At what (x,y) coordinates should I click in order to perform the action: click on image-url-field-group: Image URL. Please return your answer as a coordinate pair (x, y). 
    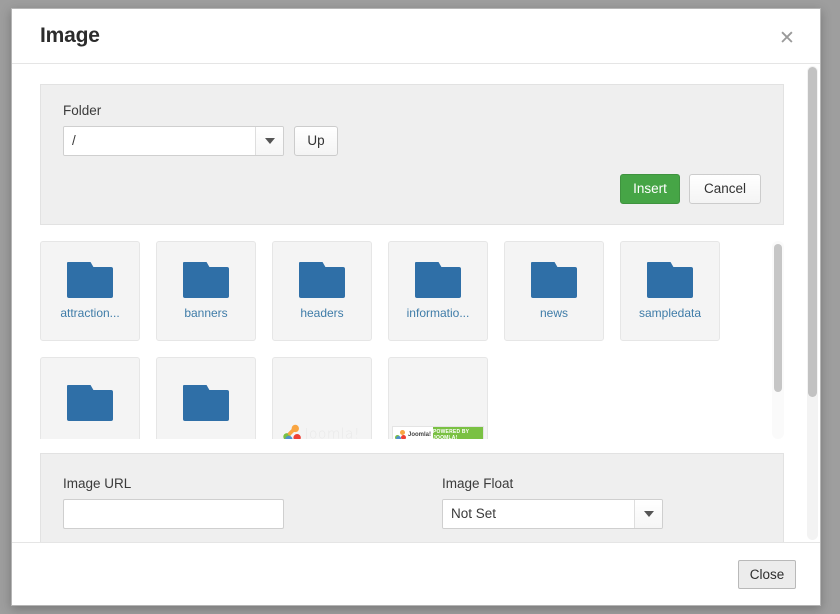
    Looking at the image, I should click on (222, 502).